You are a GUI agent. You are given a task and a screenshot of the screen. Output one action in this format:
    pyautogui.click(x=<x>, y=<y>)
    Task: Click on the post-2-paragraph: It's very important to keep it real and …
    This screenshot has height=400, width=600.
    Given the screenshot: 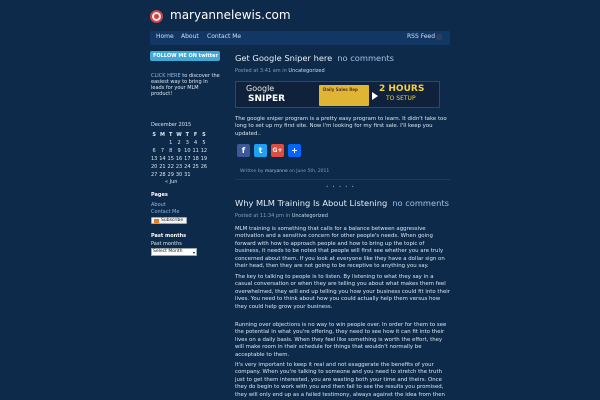 What is the action you would take?
    pyautogui.click(x=340, y=381)
    